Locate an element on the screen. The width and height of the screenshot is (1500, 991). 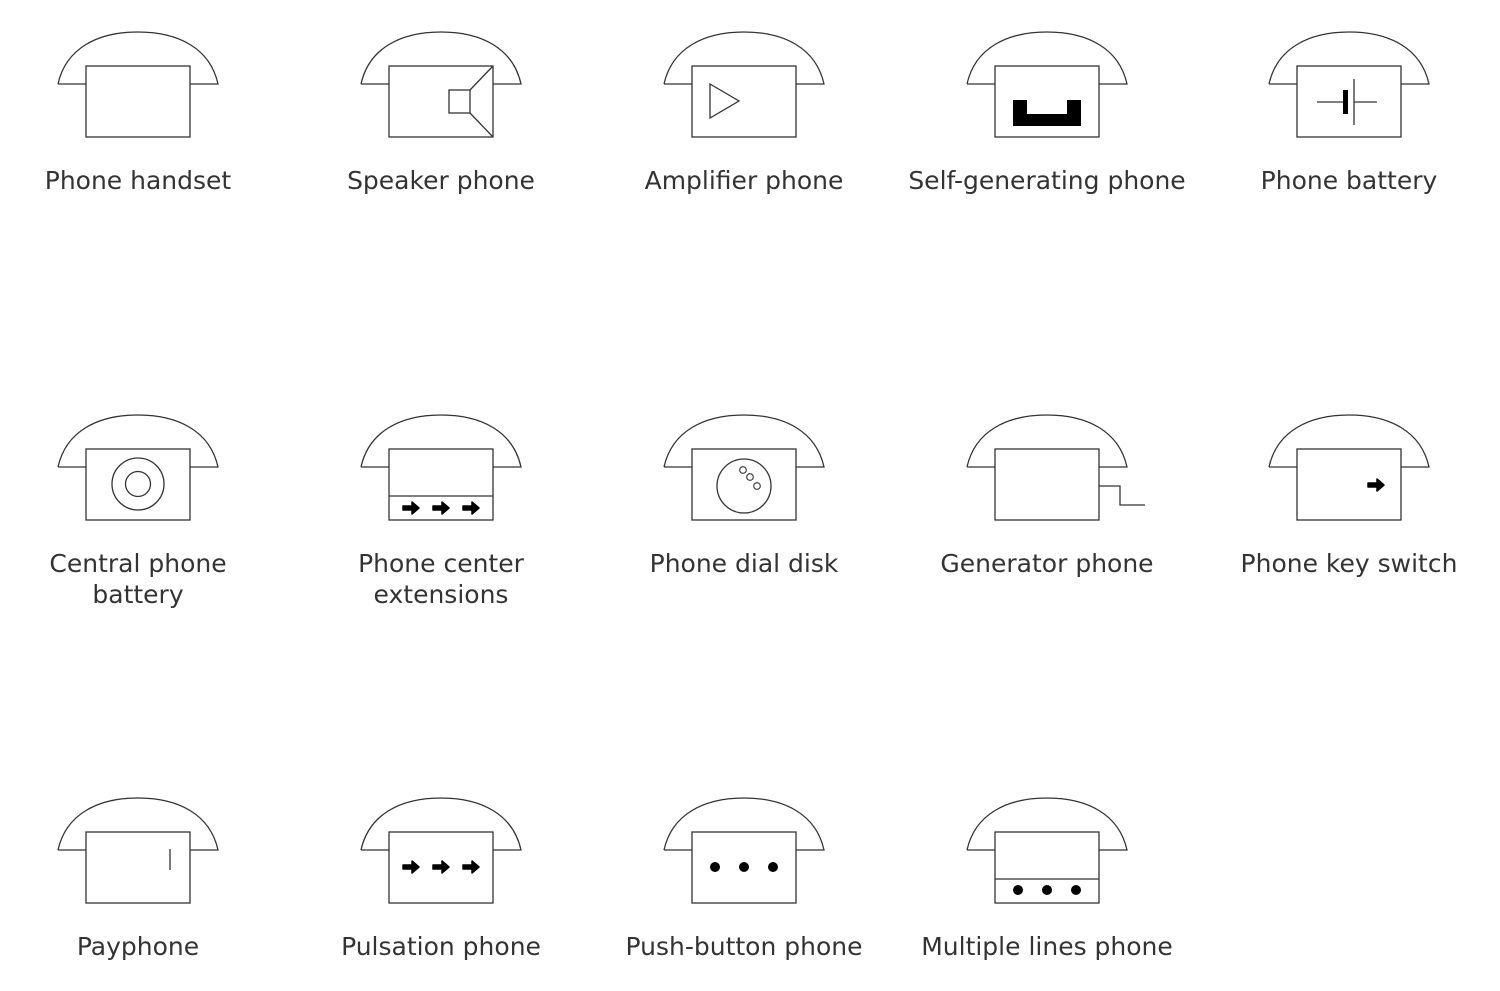
generator-phone-symbol is located at coordinates (1055, 467).